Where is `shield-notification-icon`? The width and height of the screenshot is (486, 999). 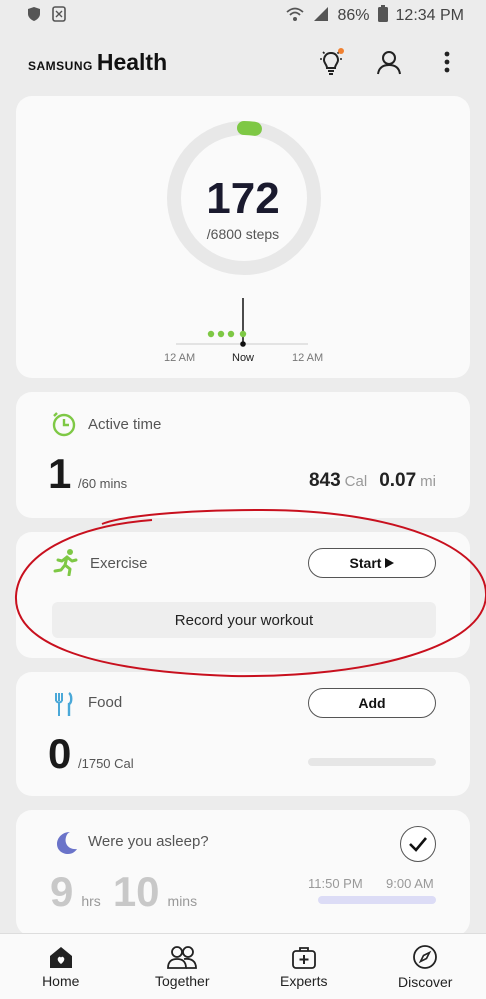
shield-notification-icon is located at coordinates (34, 16).